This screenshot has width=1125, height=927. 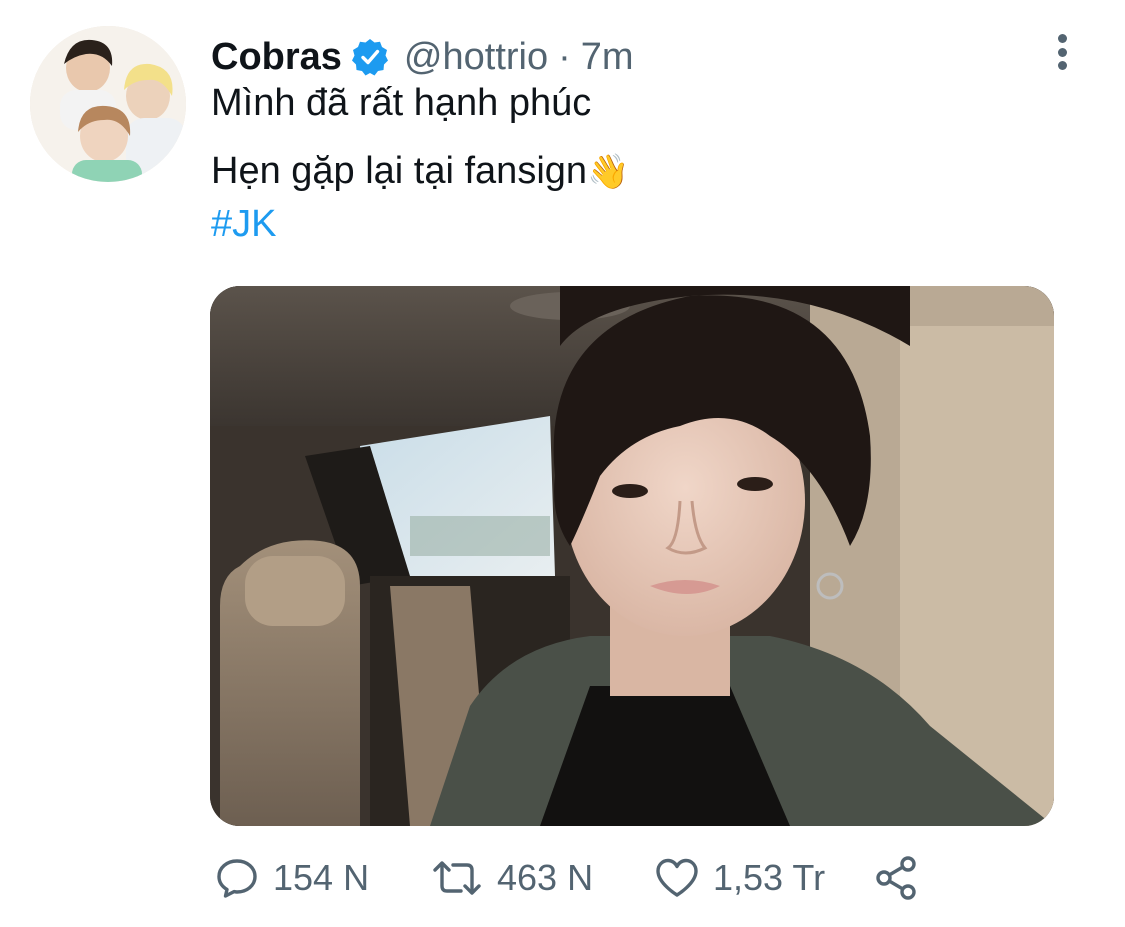 I want to click on waving-hand-emoji: 👋, so click(x=608, y=172).